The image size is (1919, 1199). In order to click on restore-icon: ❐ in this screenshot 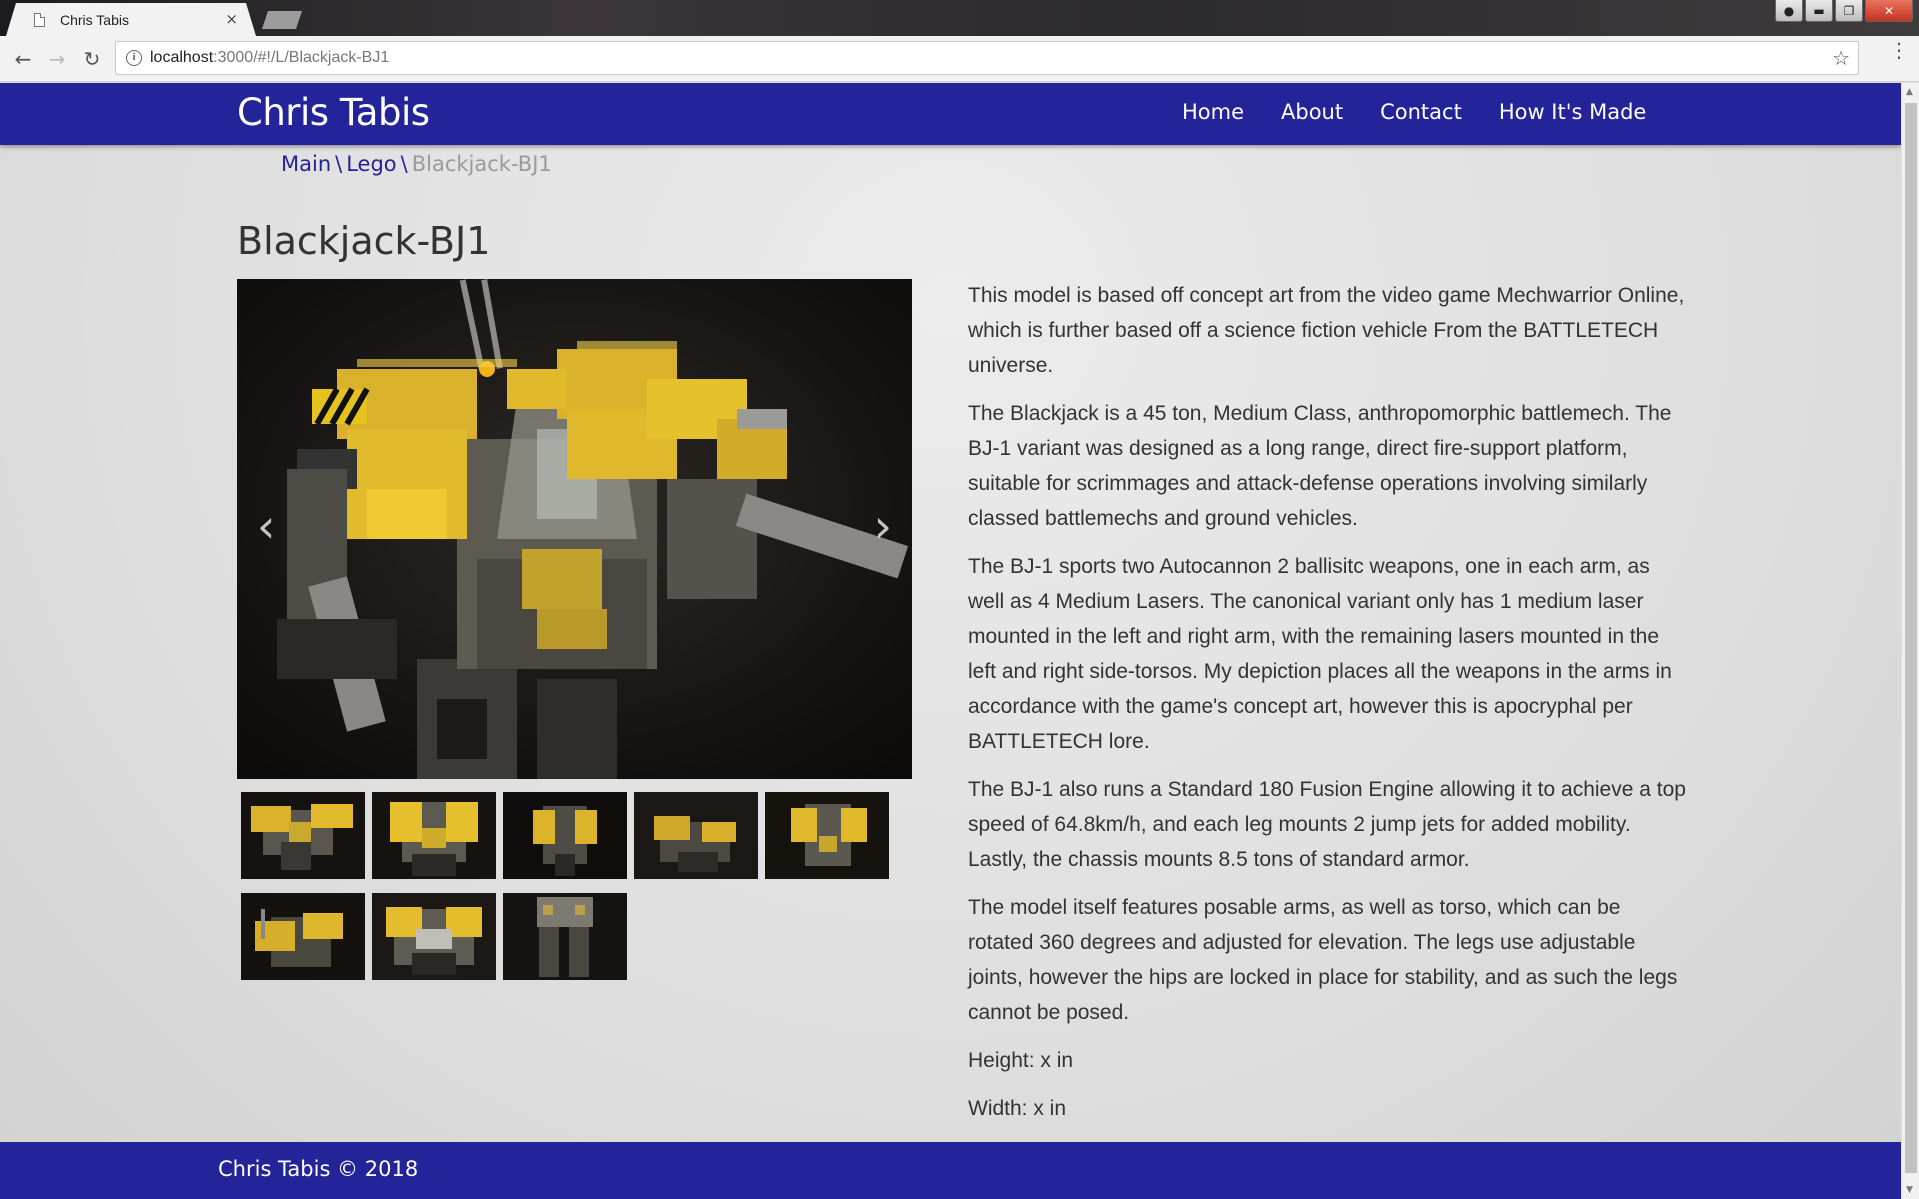, I will do `click(1849, 11)`.